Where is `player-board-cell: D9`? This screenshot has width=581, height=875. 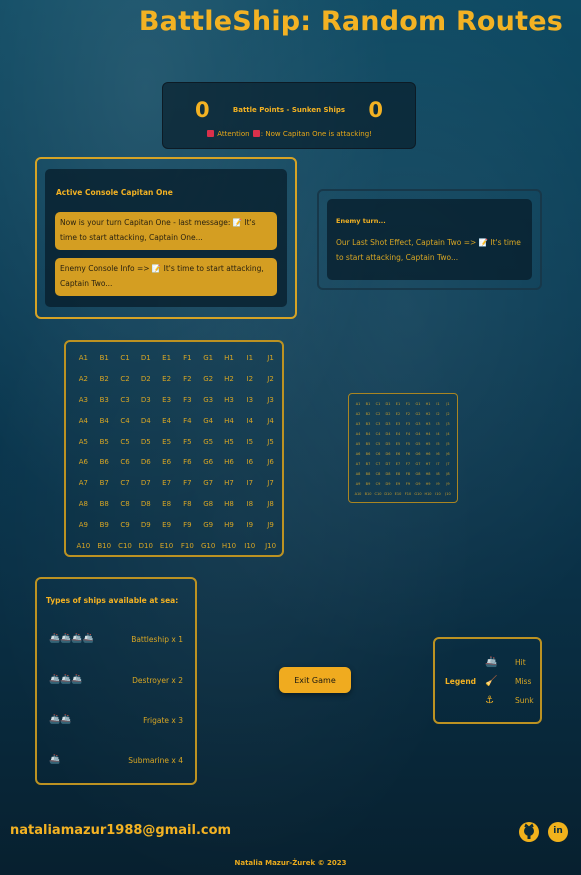 player-board-cell: D9 is located at coordinates (145, 524).